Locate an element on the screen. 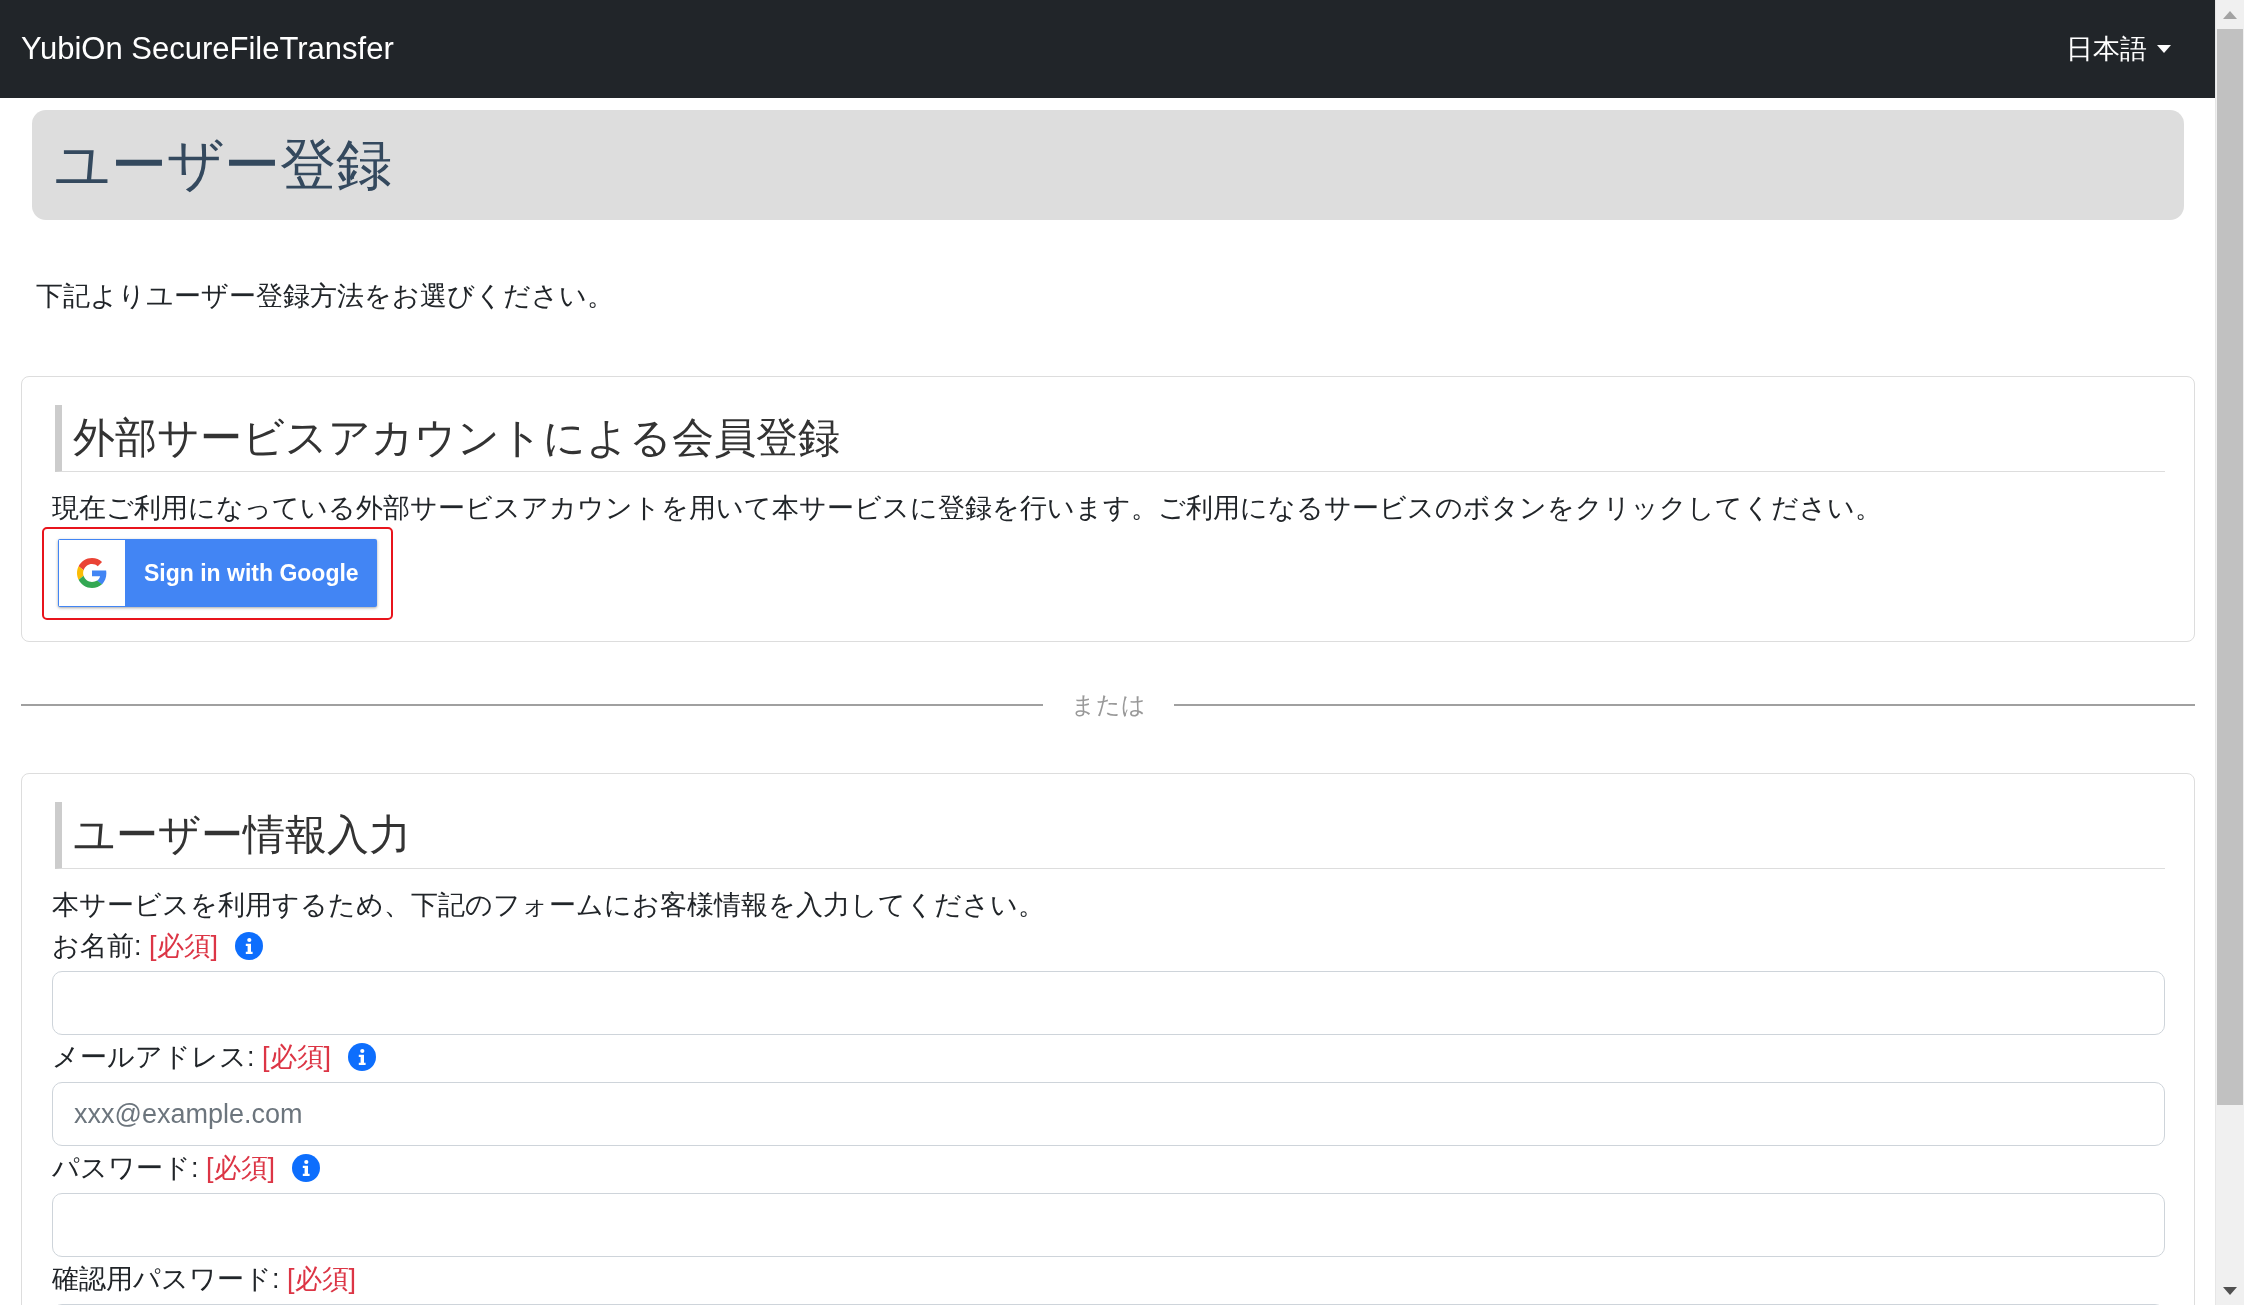 Image resolution: width=2244 pixels, height=1305 pixels. caret-down-icon is located at coordinates (2164, 49).